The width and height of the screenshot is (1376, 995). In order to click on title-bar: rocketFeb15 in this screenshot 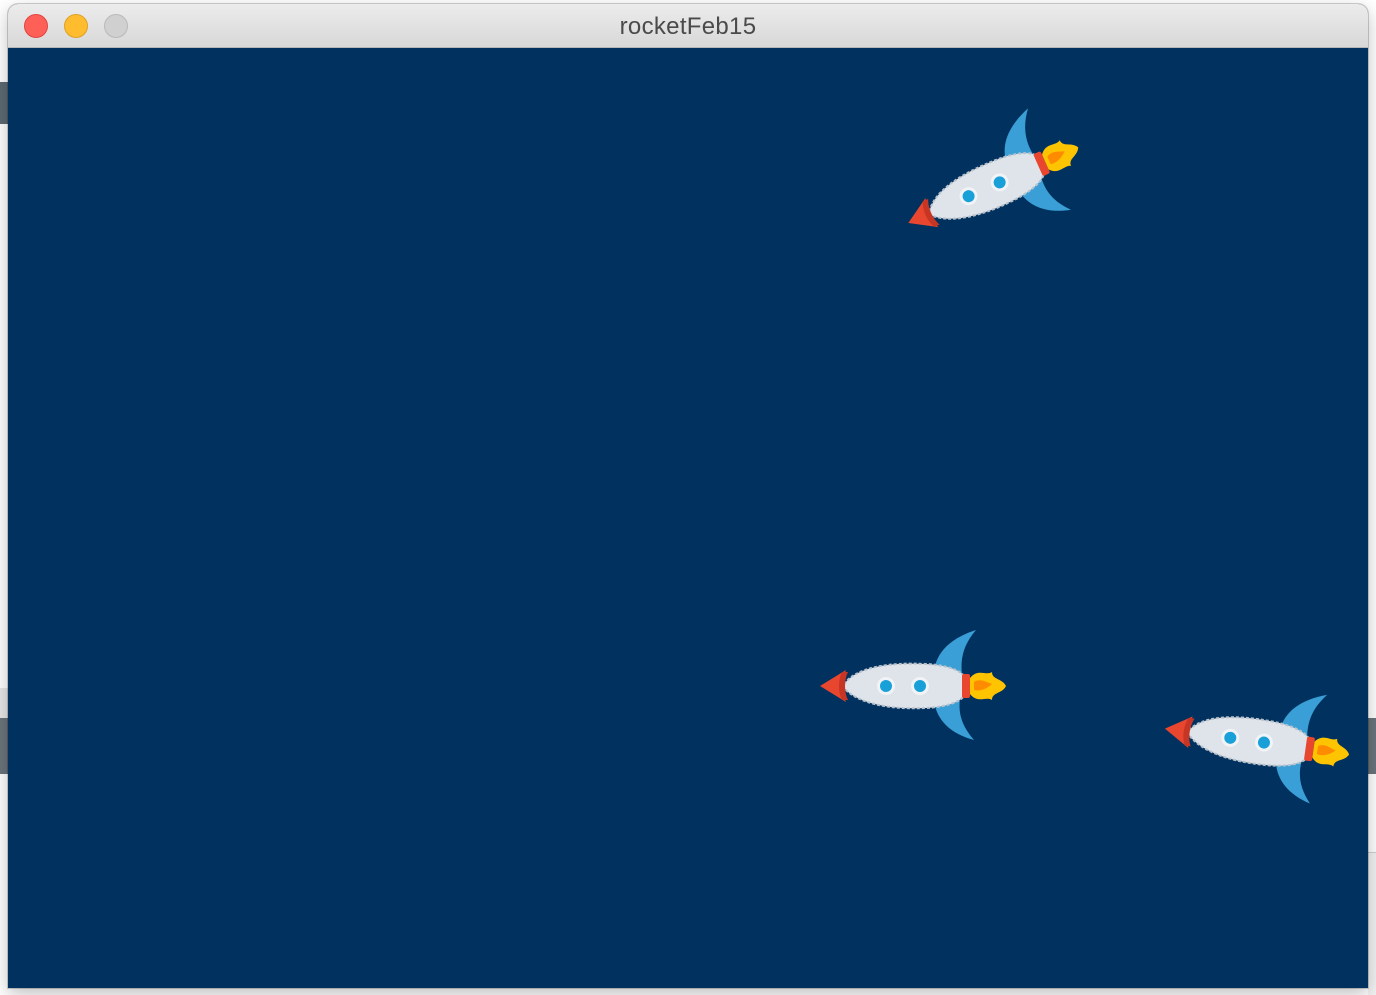, I will do `click(688, 26)`.